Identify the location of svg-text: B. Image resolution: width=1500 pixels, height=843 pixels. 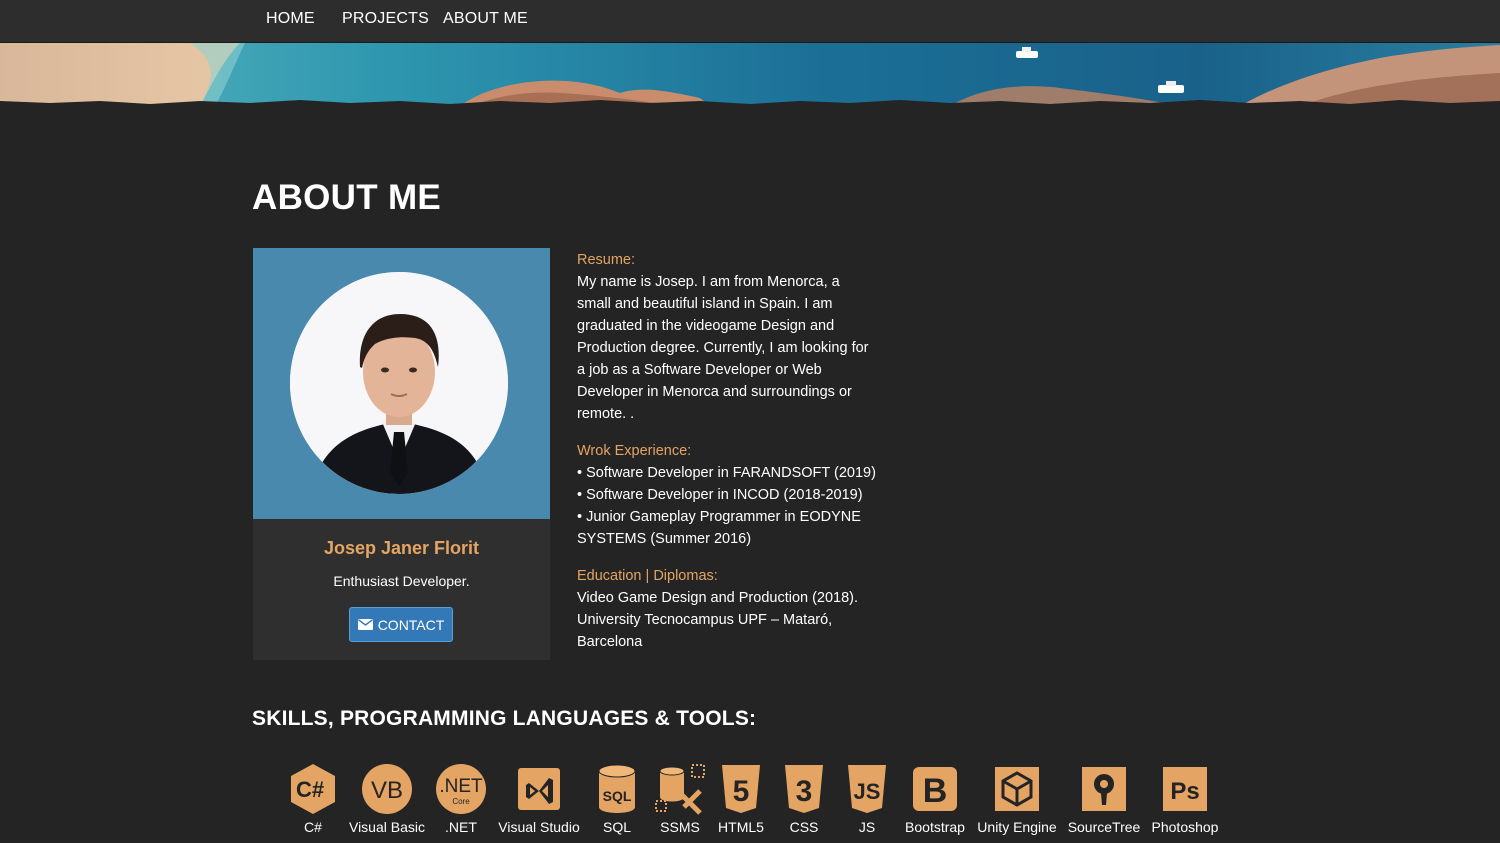
(935, 791).